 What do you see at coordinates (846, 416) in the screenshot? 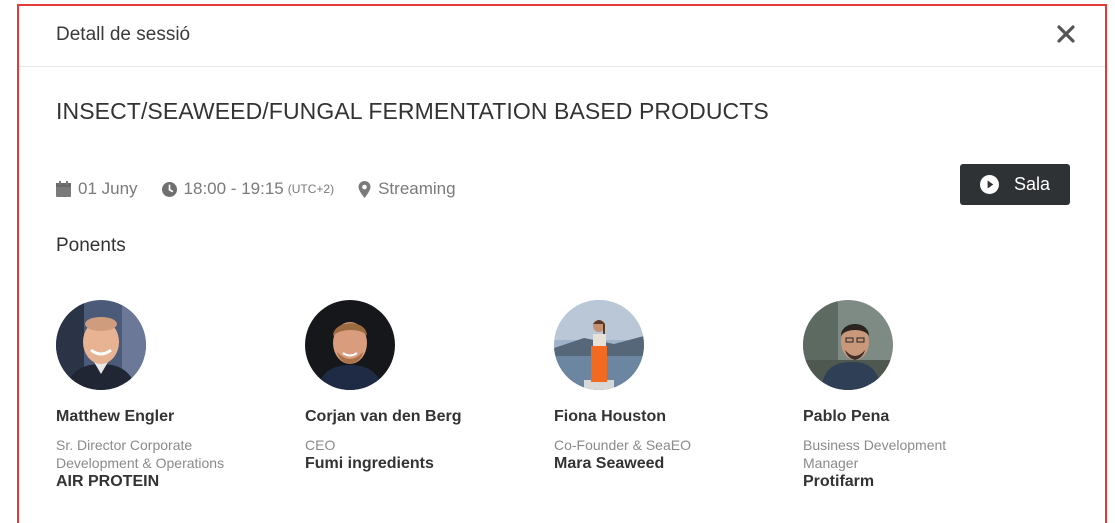
I see `speaker-name: Pablo Pena` at bounding box center [846, 416].